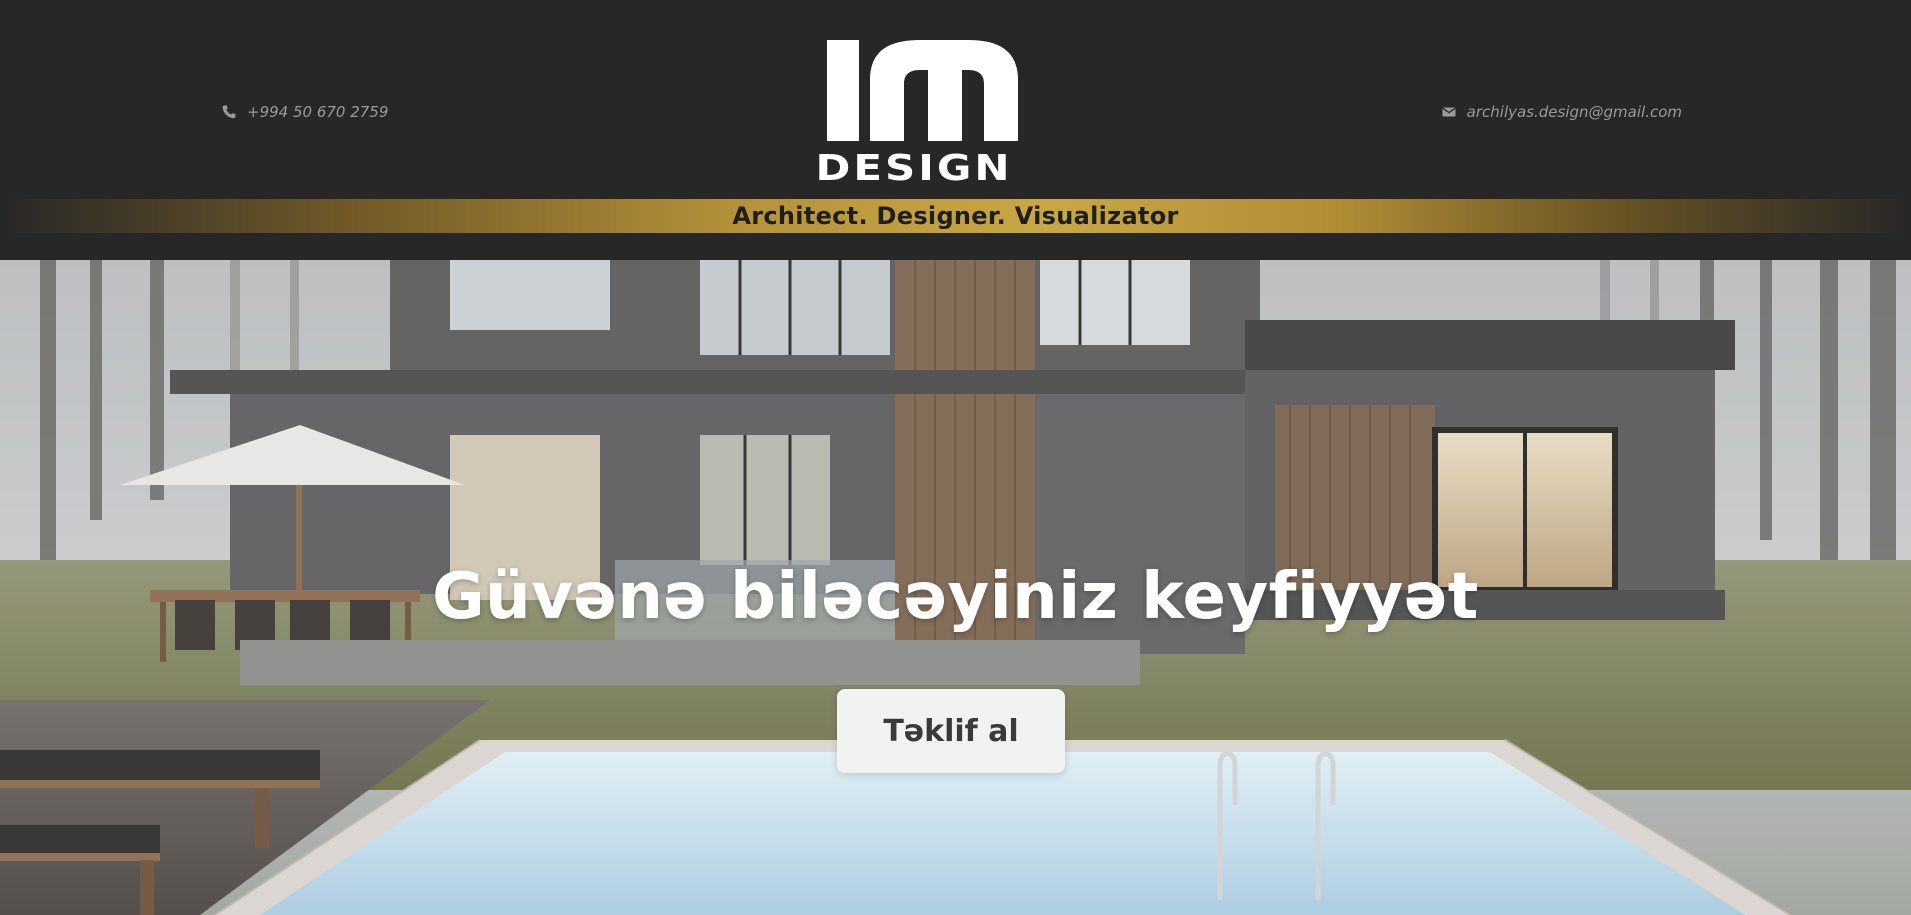 The width and height of the screenshot is (1911, 915). Describe the element at coordinates (922, 90) in the screenshot. I see `logo-mark` at that location.